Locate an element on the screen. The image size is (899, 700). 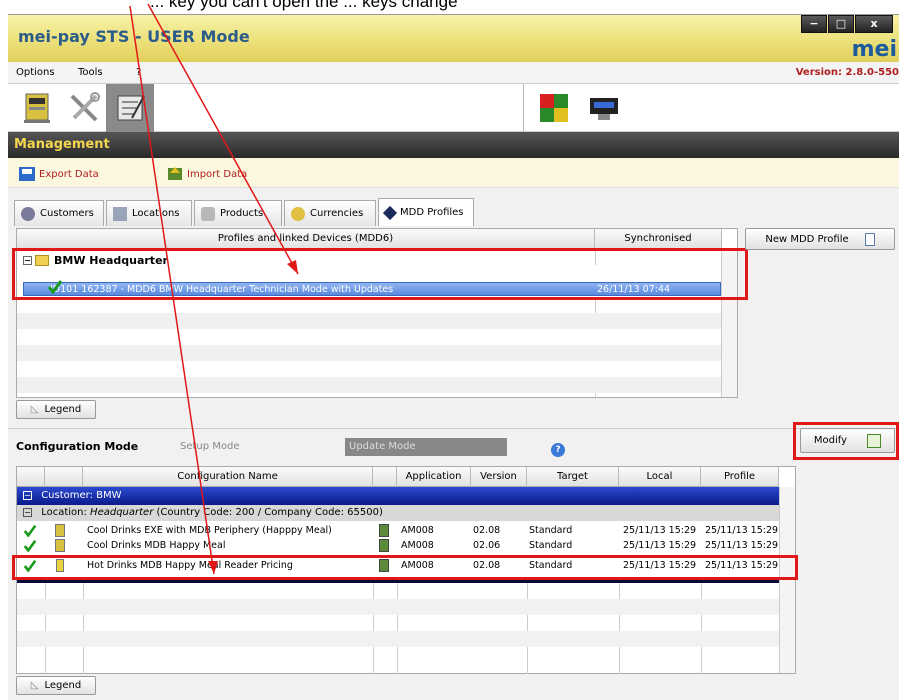
highlight-box-config-row is located at coordinates (405, 567).